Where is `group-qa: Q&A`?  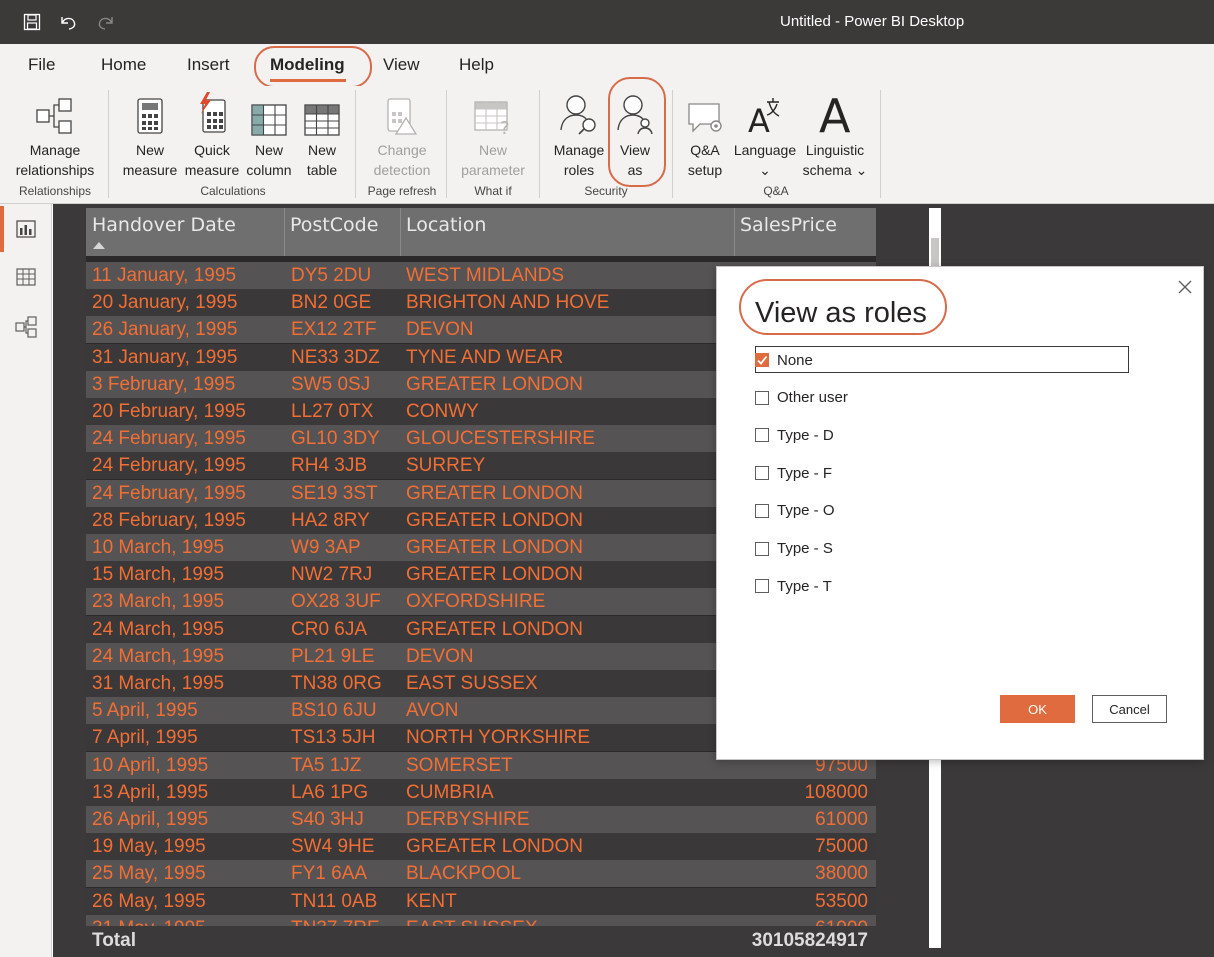 group-qa: Q&A is located at coordinates (776, 191).